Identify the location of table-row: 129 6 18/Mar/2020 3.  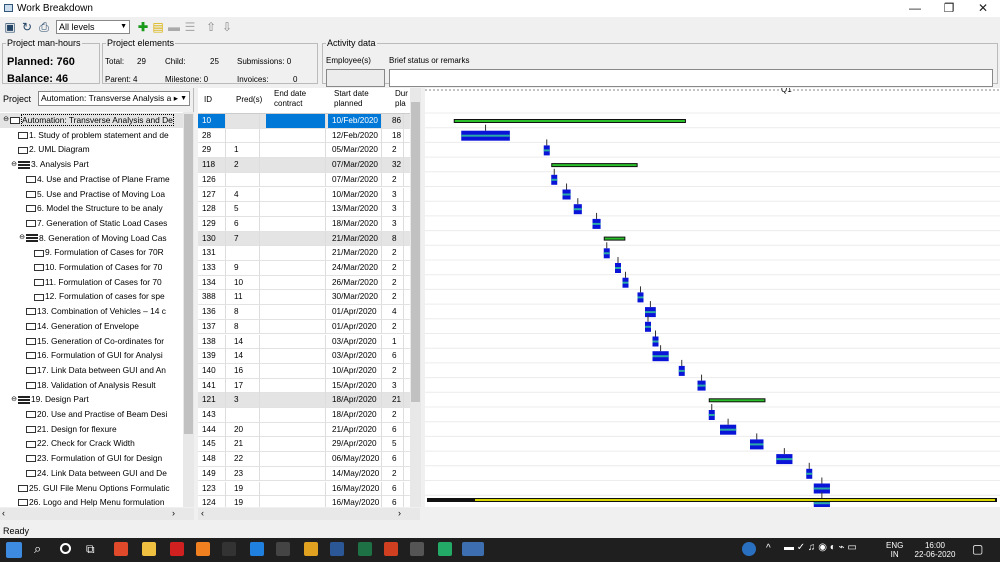
(304, 224).